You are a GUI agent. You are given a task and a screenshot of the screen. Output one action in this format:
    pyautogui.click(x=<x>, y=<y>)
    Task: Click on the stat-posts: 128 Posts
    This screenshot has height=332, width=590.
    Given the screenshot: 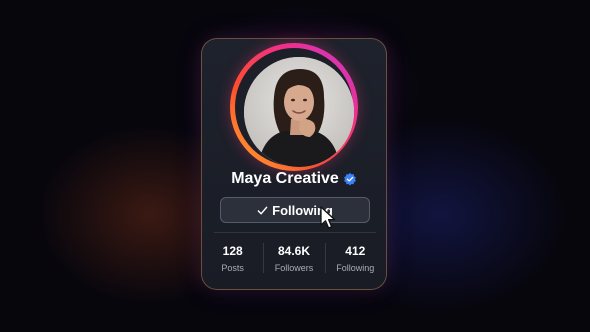 What is the action you would take?
    pyautogui.click(x=232, y=258)
    